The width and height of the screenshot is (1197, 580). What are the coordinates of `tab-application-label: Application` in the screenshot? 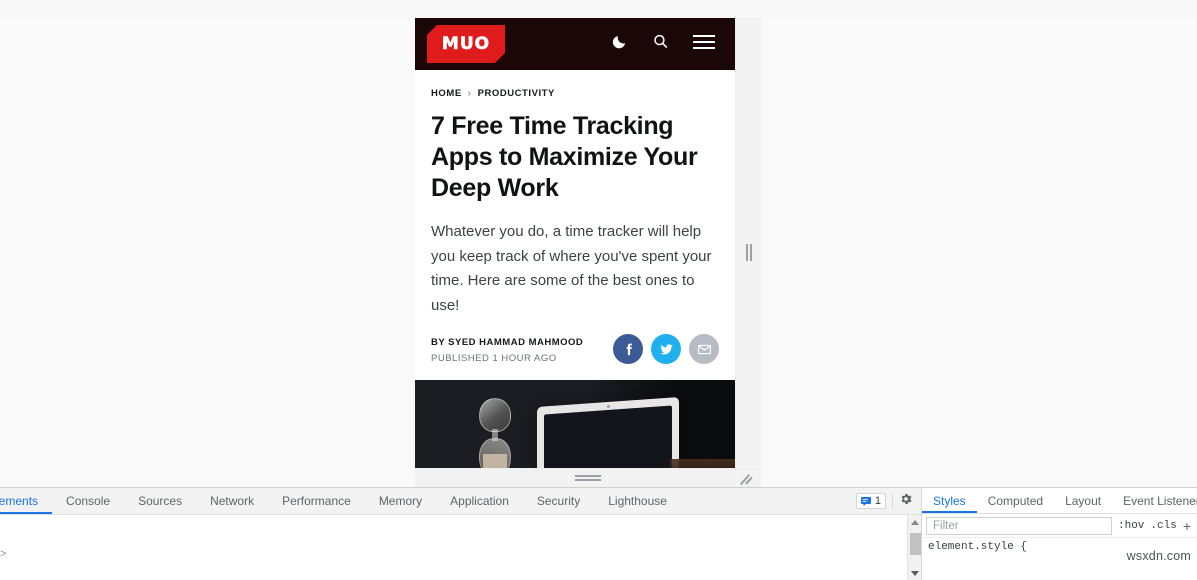 It's located at (479, 501).